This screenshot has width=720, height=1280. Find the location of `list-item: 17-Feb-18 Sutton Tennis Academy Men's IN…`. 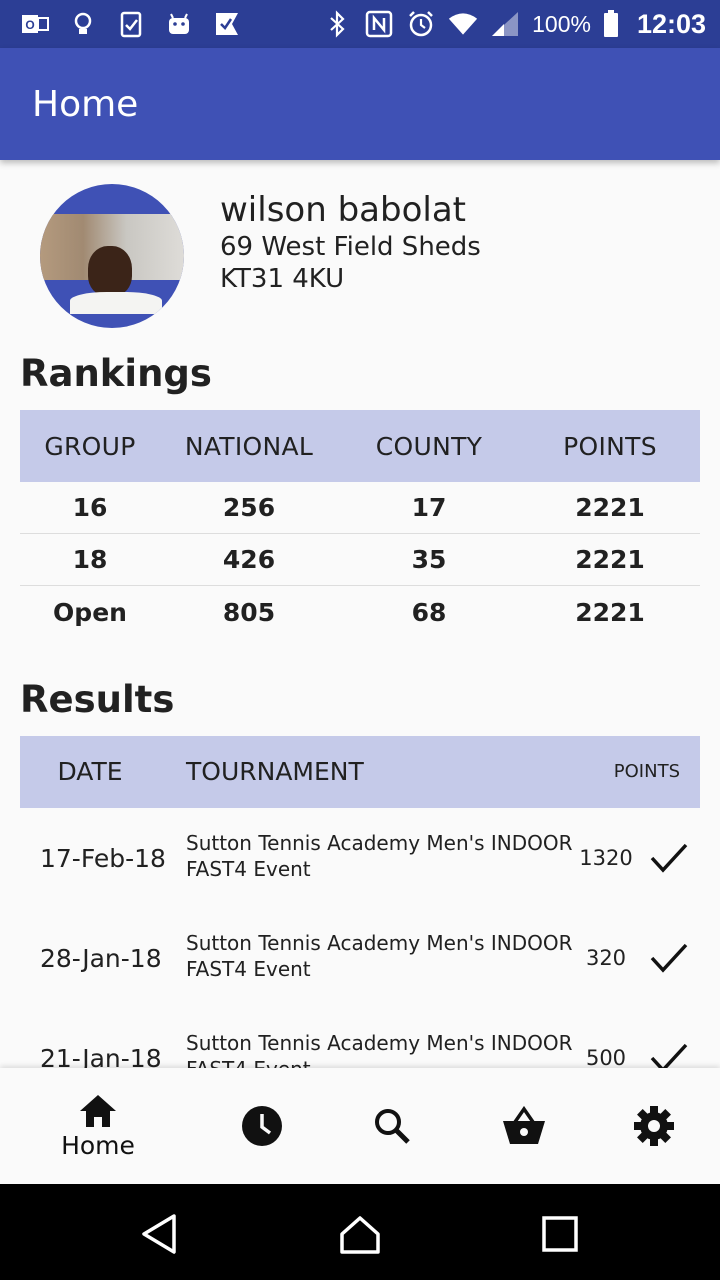

list-item: 17-Feb-18 Sutton Tennis Academy Men's IN… is located at coordinates (360, 858).